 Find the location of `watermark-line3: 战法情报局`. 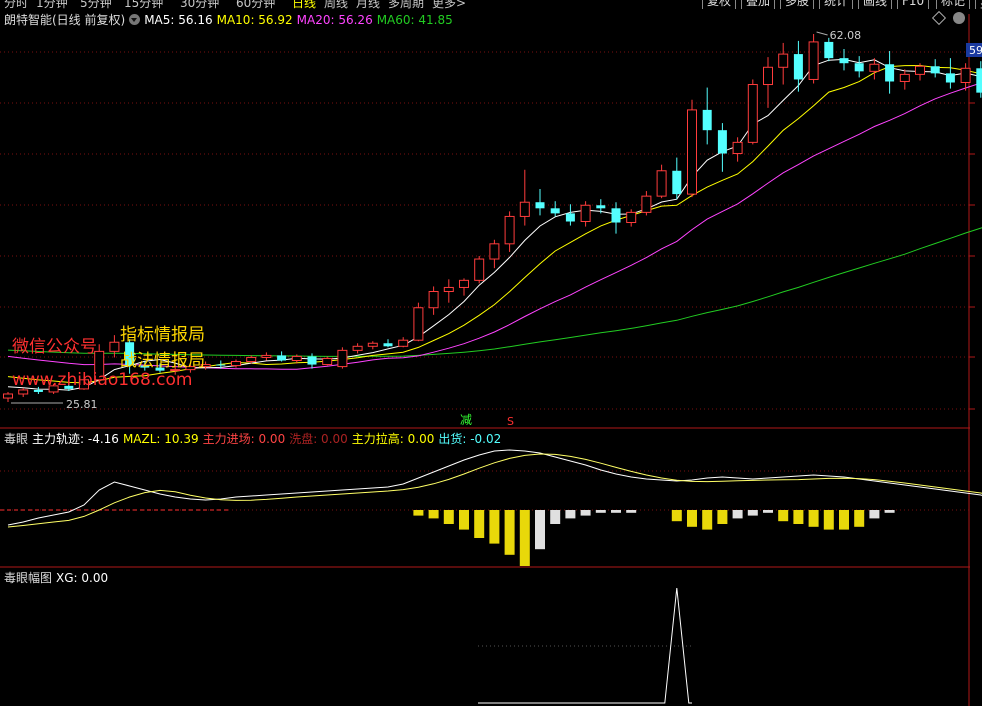

watermark-line3: 战法情报局 is located at coordinates (162, 361).